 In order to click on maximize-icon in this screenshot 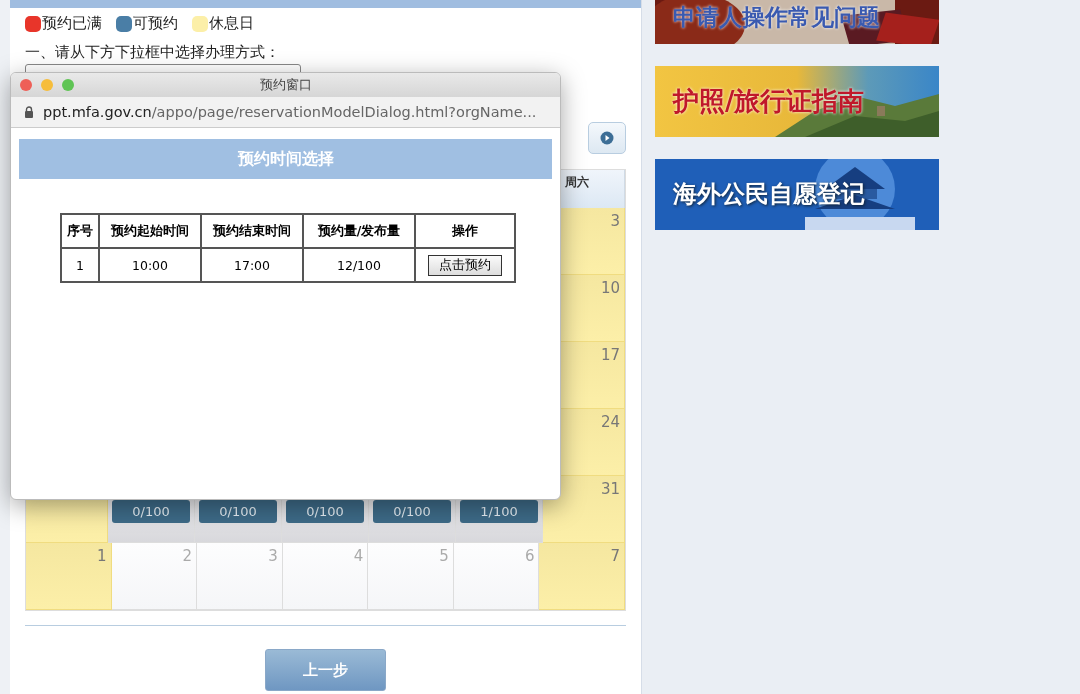, I will do `click(68, 85)`.